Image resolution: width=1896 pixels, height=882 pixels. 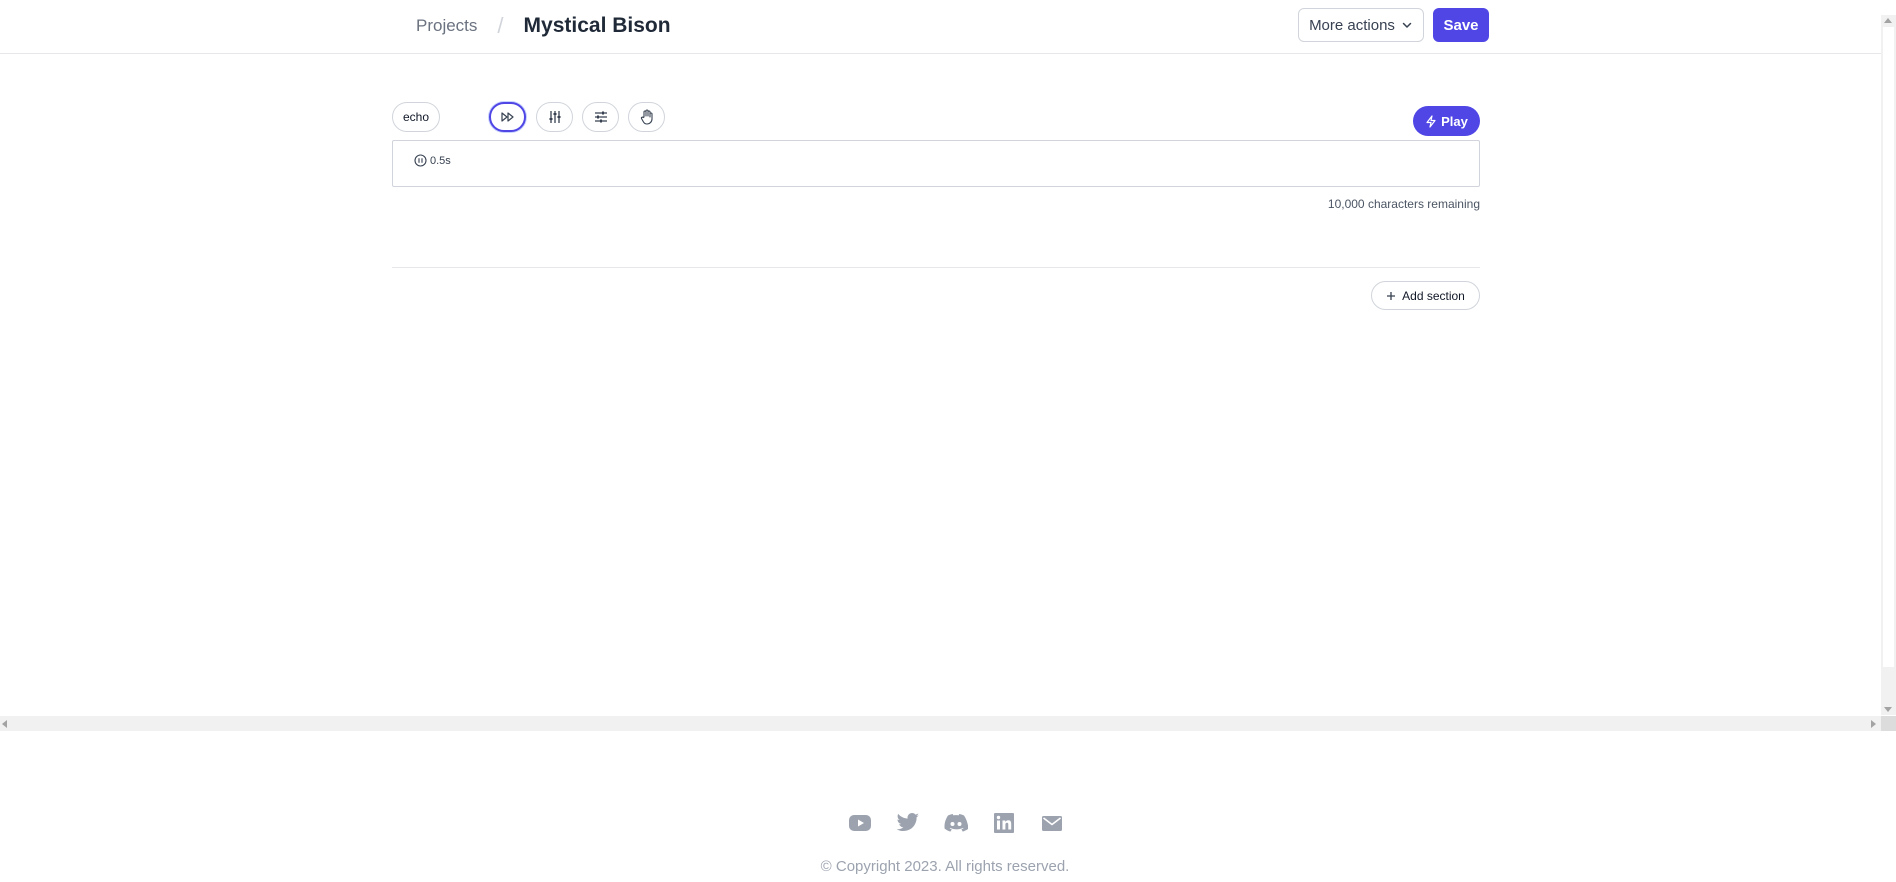 What do you see at coordinates (1433, 295) in the screenshot?
I see `add-section-label: Add section` at bounding box center [1433, 295].